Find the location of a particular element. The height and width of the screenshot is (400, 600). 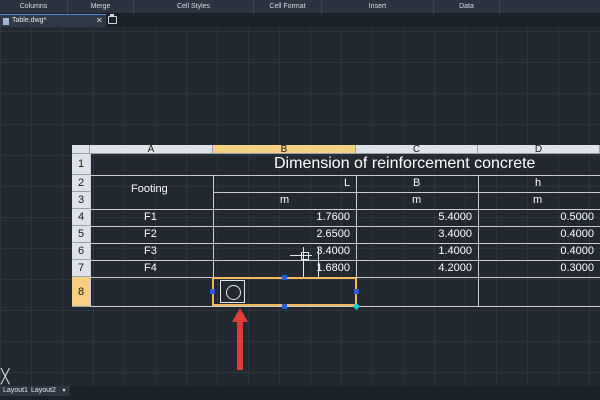

cell-h-f2: 0.4000 is located at coordinates (569, 234).